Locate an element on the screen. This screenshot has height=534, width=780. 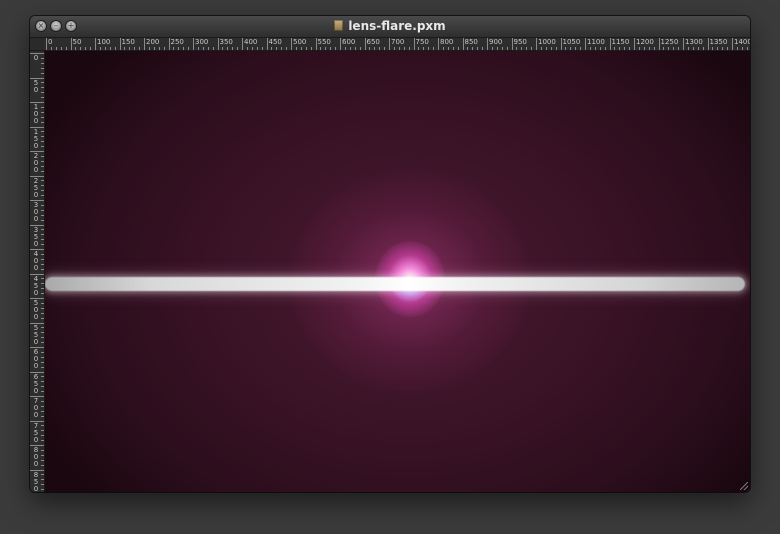
ruler-label: 1150 is located at coordinates (620, 42).